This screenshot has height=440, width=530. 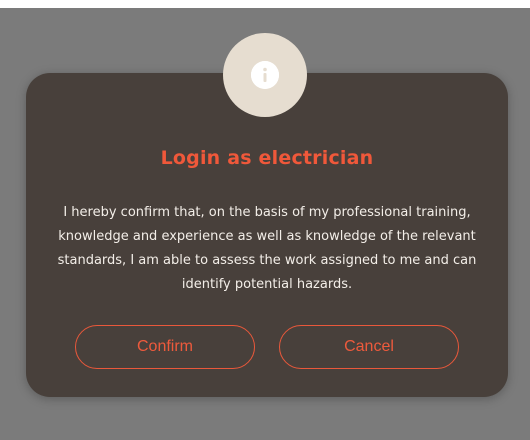 What do you see at coordinates (267, 158) in the screenshot?
I see `dialog-title: Login as electrician` at bounding box center [267, 158].